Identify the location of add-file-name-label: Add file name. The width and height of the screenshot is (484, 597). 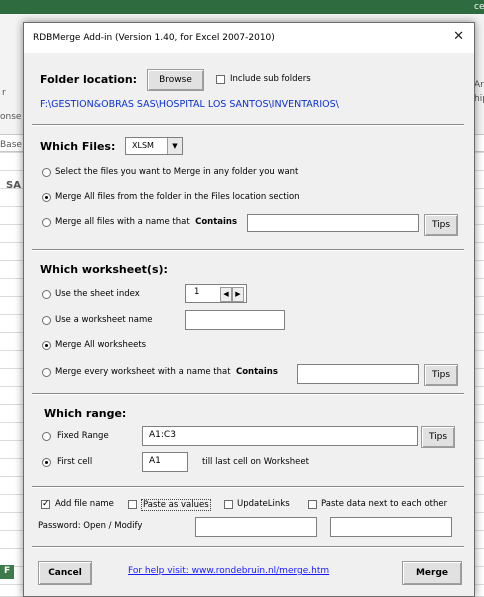
(84, 504).